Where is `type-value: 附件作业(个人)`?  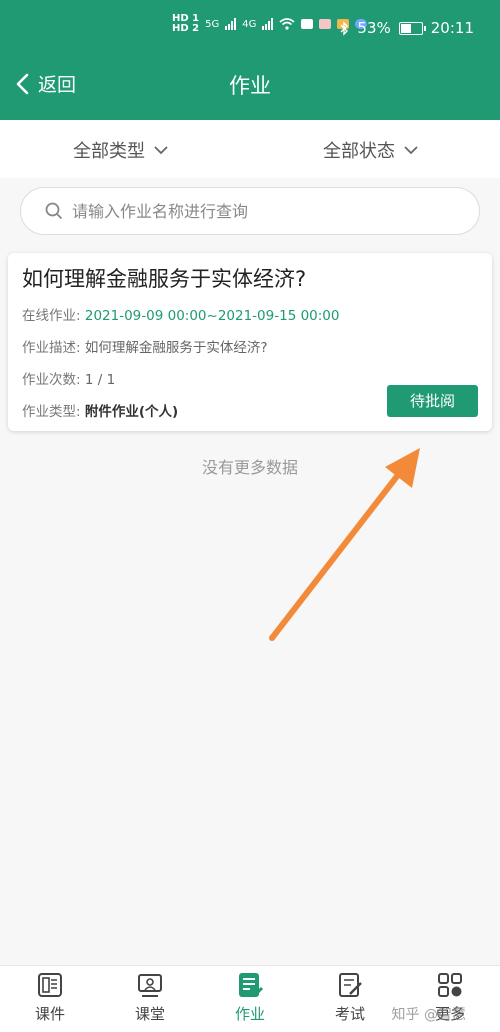 type-value: 附件作业(个人) is located at coordinates (131, 412).